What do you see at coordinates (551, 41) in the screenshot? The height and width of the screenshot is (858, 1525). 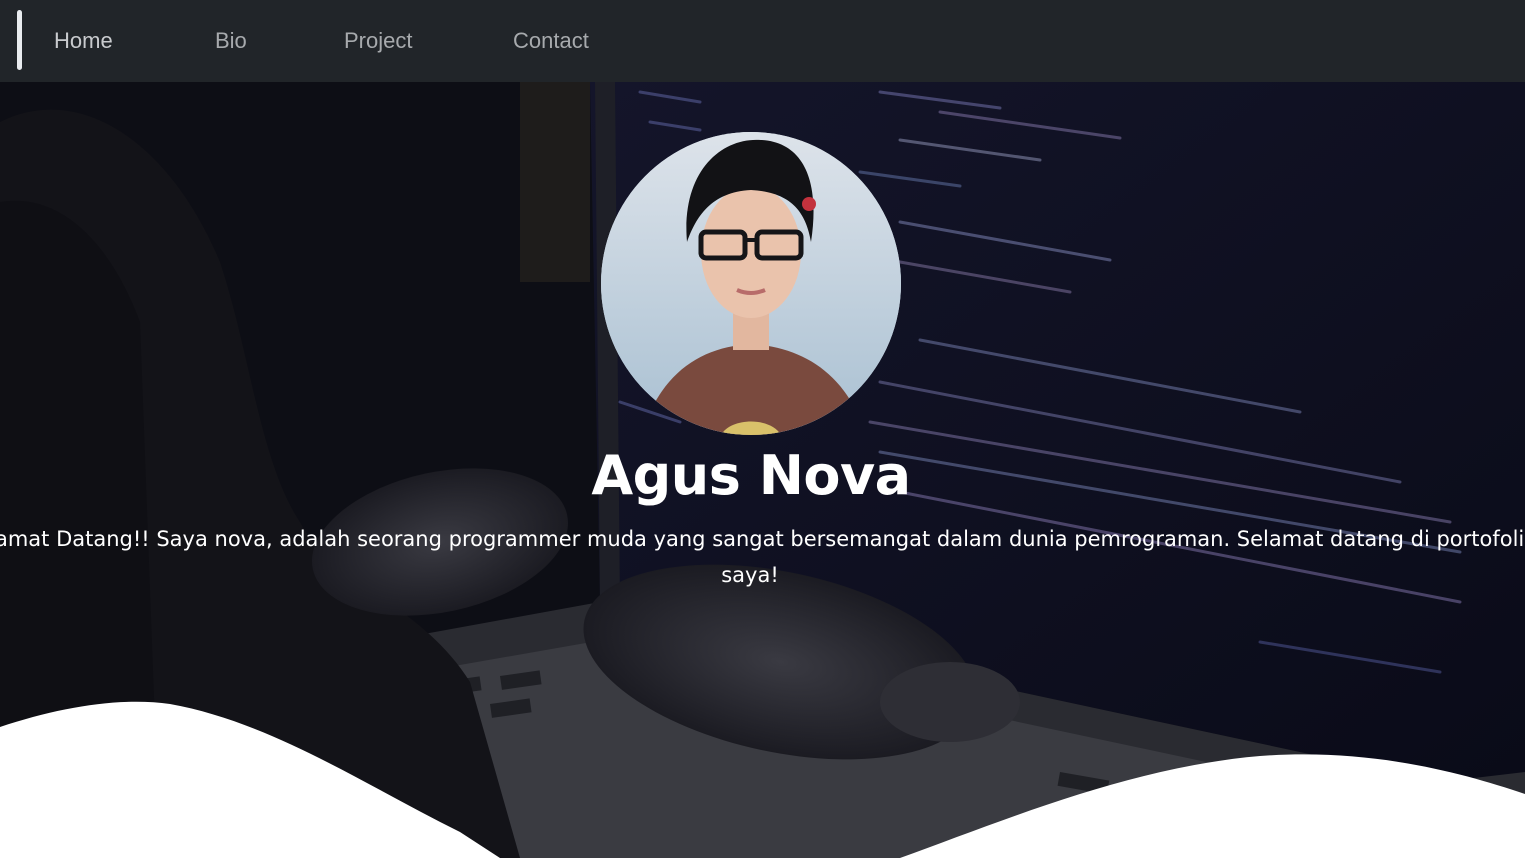 I see `nav-link-contact: Contact` at bounding box center [551, 41].